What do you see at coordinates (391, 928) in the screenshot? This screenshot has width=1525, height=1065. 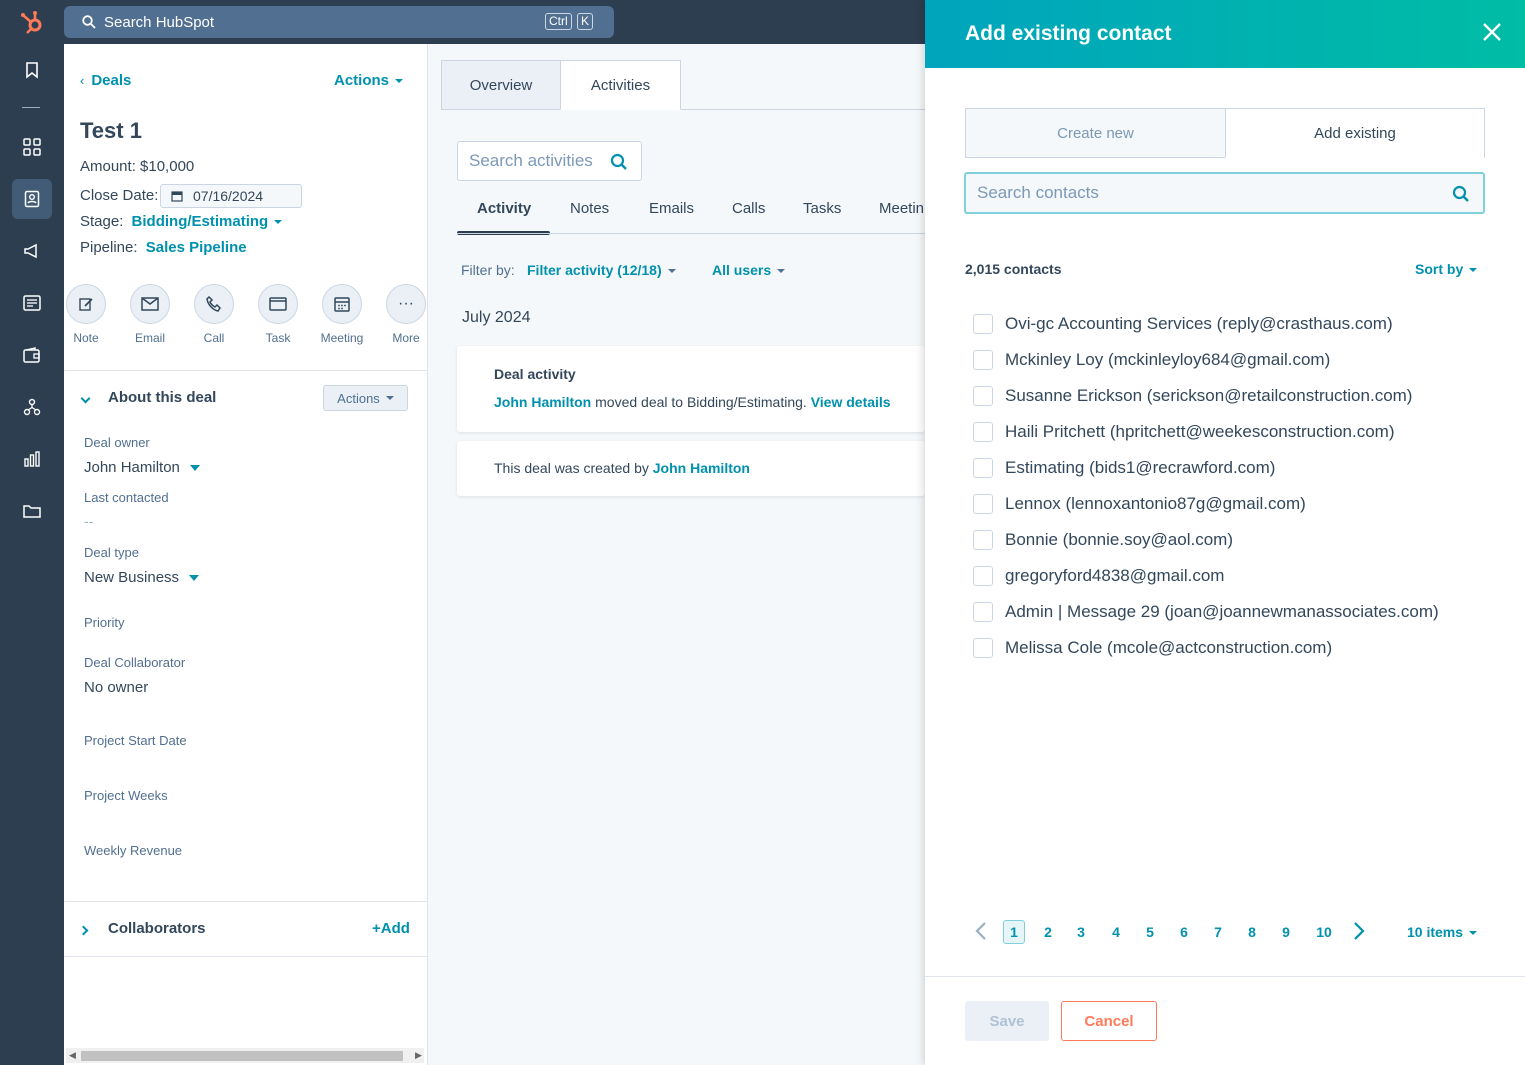 I see `add-collaborator-button: +Add` at bounding box center [391, 928].